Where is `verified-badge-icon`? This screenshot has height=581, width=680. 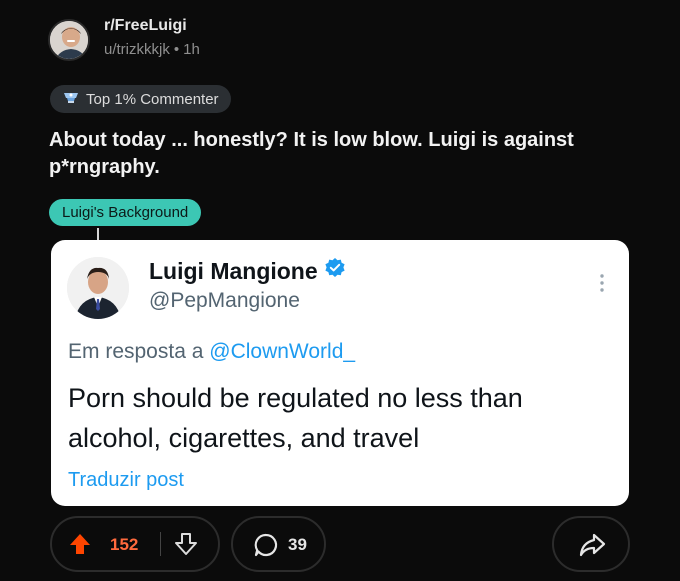
verified-badge-icon is located at coordinates (335, 271).